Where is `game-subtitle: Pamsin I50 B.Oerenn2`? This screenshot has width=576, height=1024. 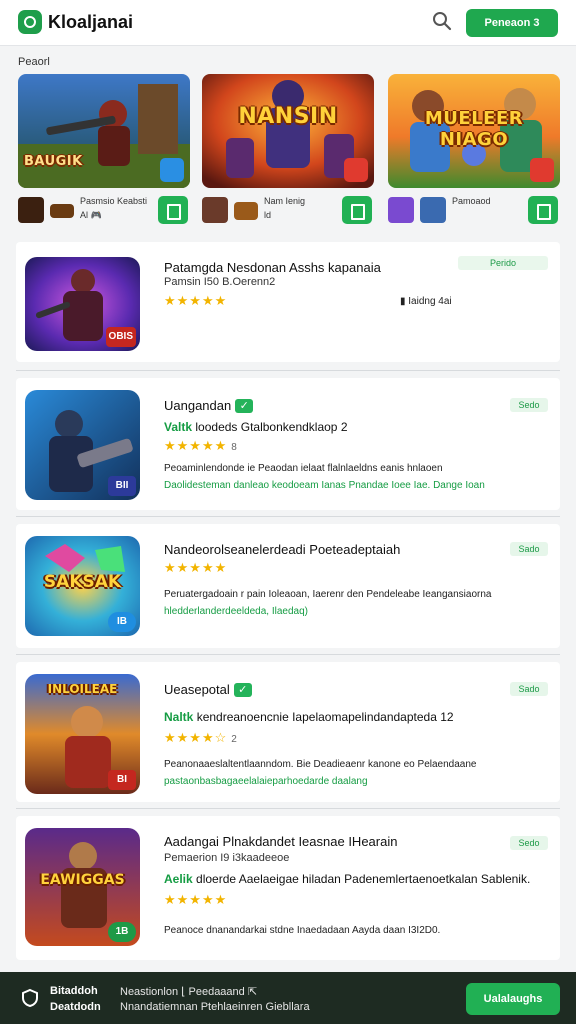 game-subtitle: Pamsin I50 B.Oerenn2 is located at coordinates (220, 282).